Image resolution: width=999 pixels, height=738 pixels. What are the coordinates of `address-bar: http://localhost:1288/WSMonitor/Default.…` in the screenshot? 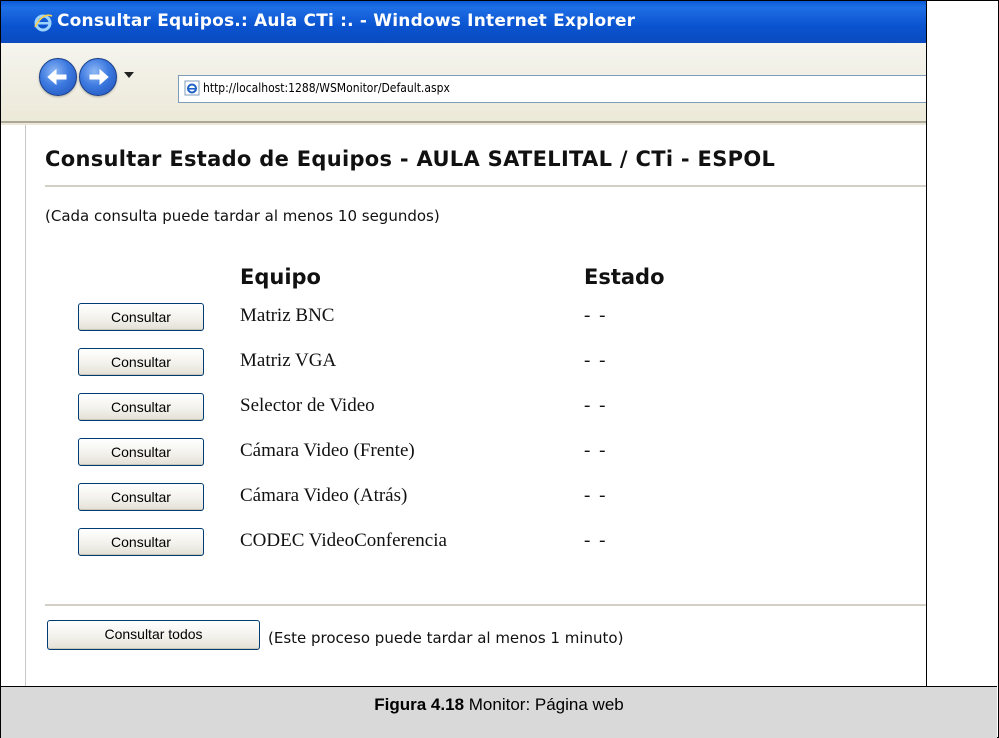 It's located at (552, 89).